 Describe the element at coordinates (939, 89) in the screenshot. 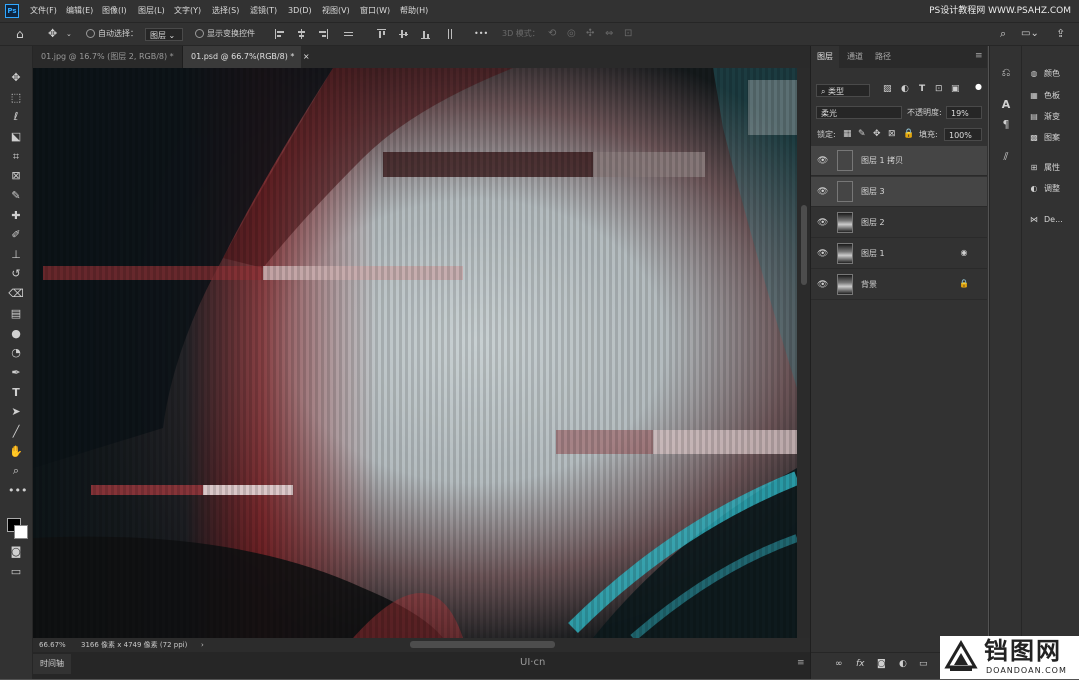

I see `filter-shape-icon: ⊡` at that location.